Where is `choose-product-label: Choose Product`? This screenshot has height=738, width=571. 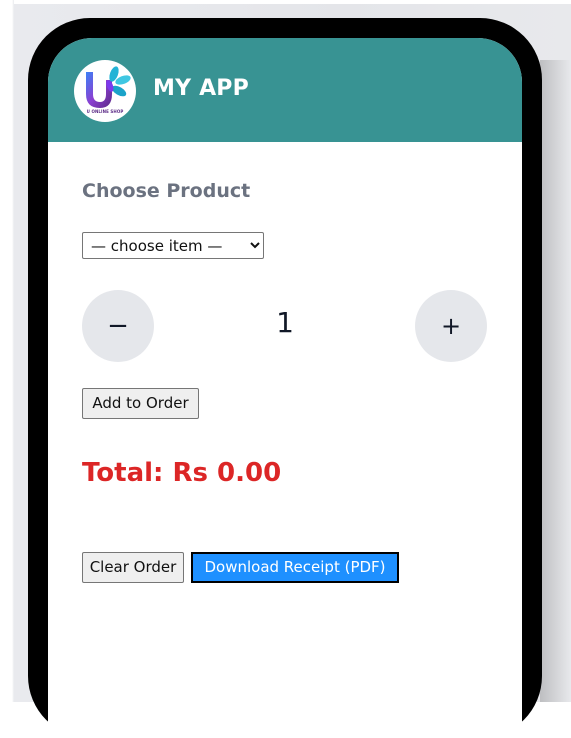
choose-product-label: Choose Product is located at coordinates (166, 191).